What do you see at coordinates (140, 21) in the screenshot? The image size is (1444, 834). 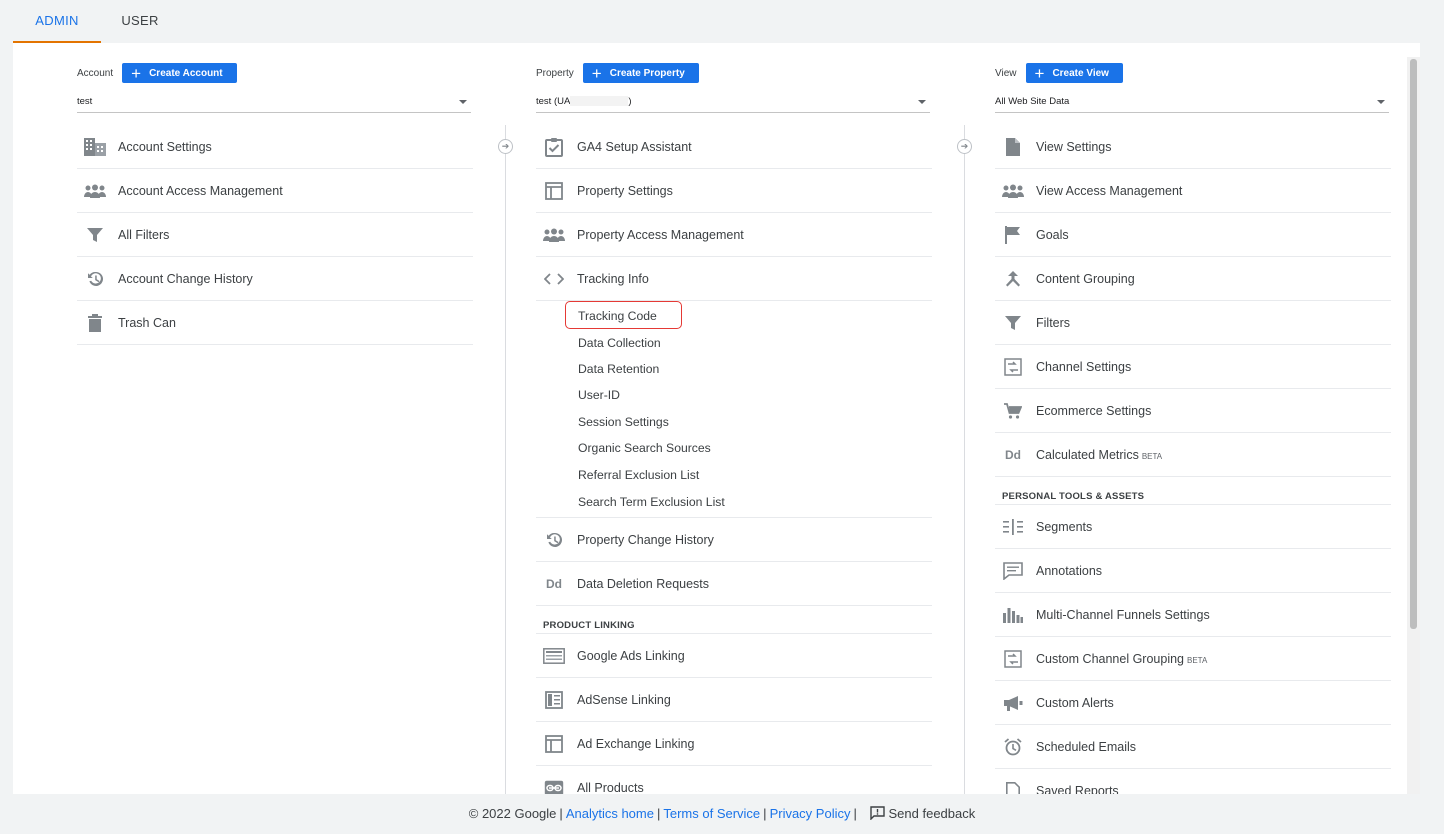 I see `tab-user: USER` at bounding box center [140, 21].